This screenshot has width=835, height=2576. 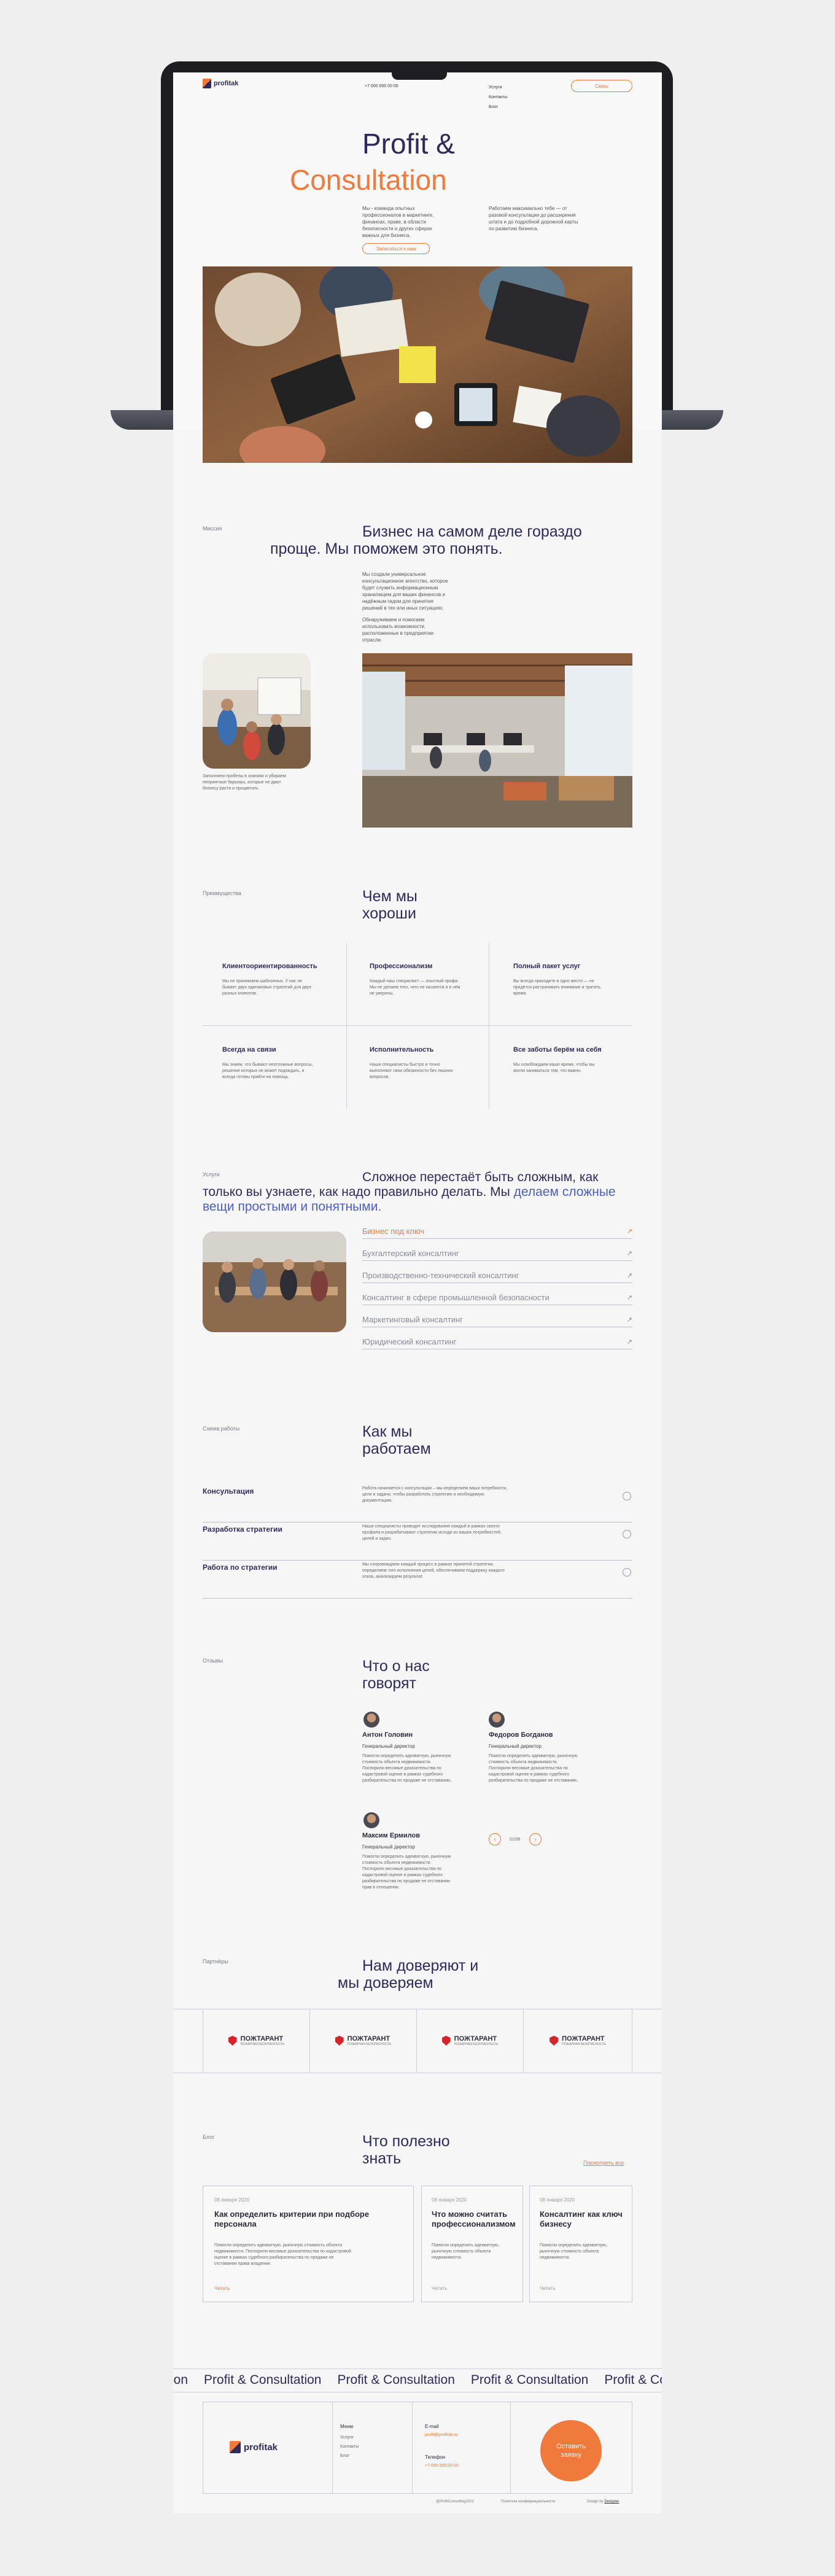 I want to click on arrow-up-right-icon: ↗, so click(x=629, y=1275).